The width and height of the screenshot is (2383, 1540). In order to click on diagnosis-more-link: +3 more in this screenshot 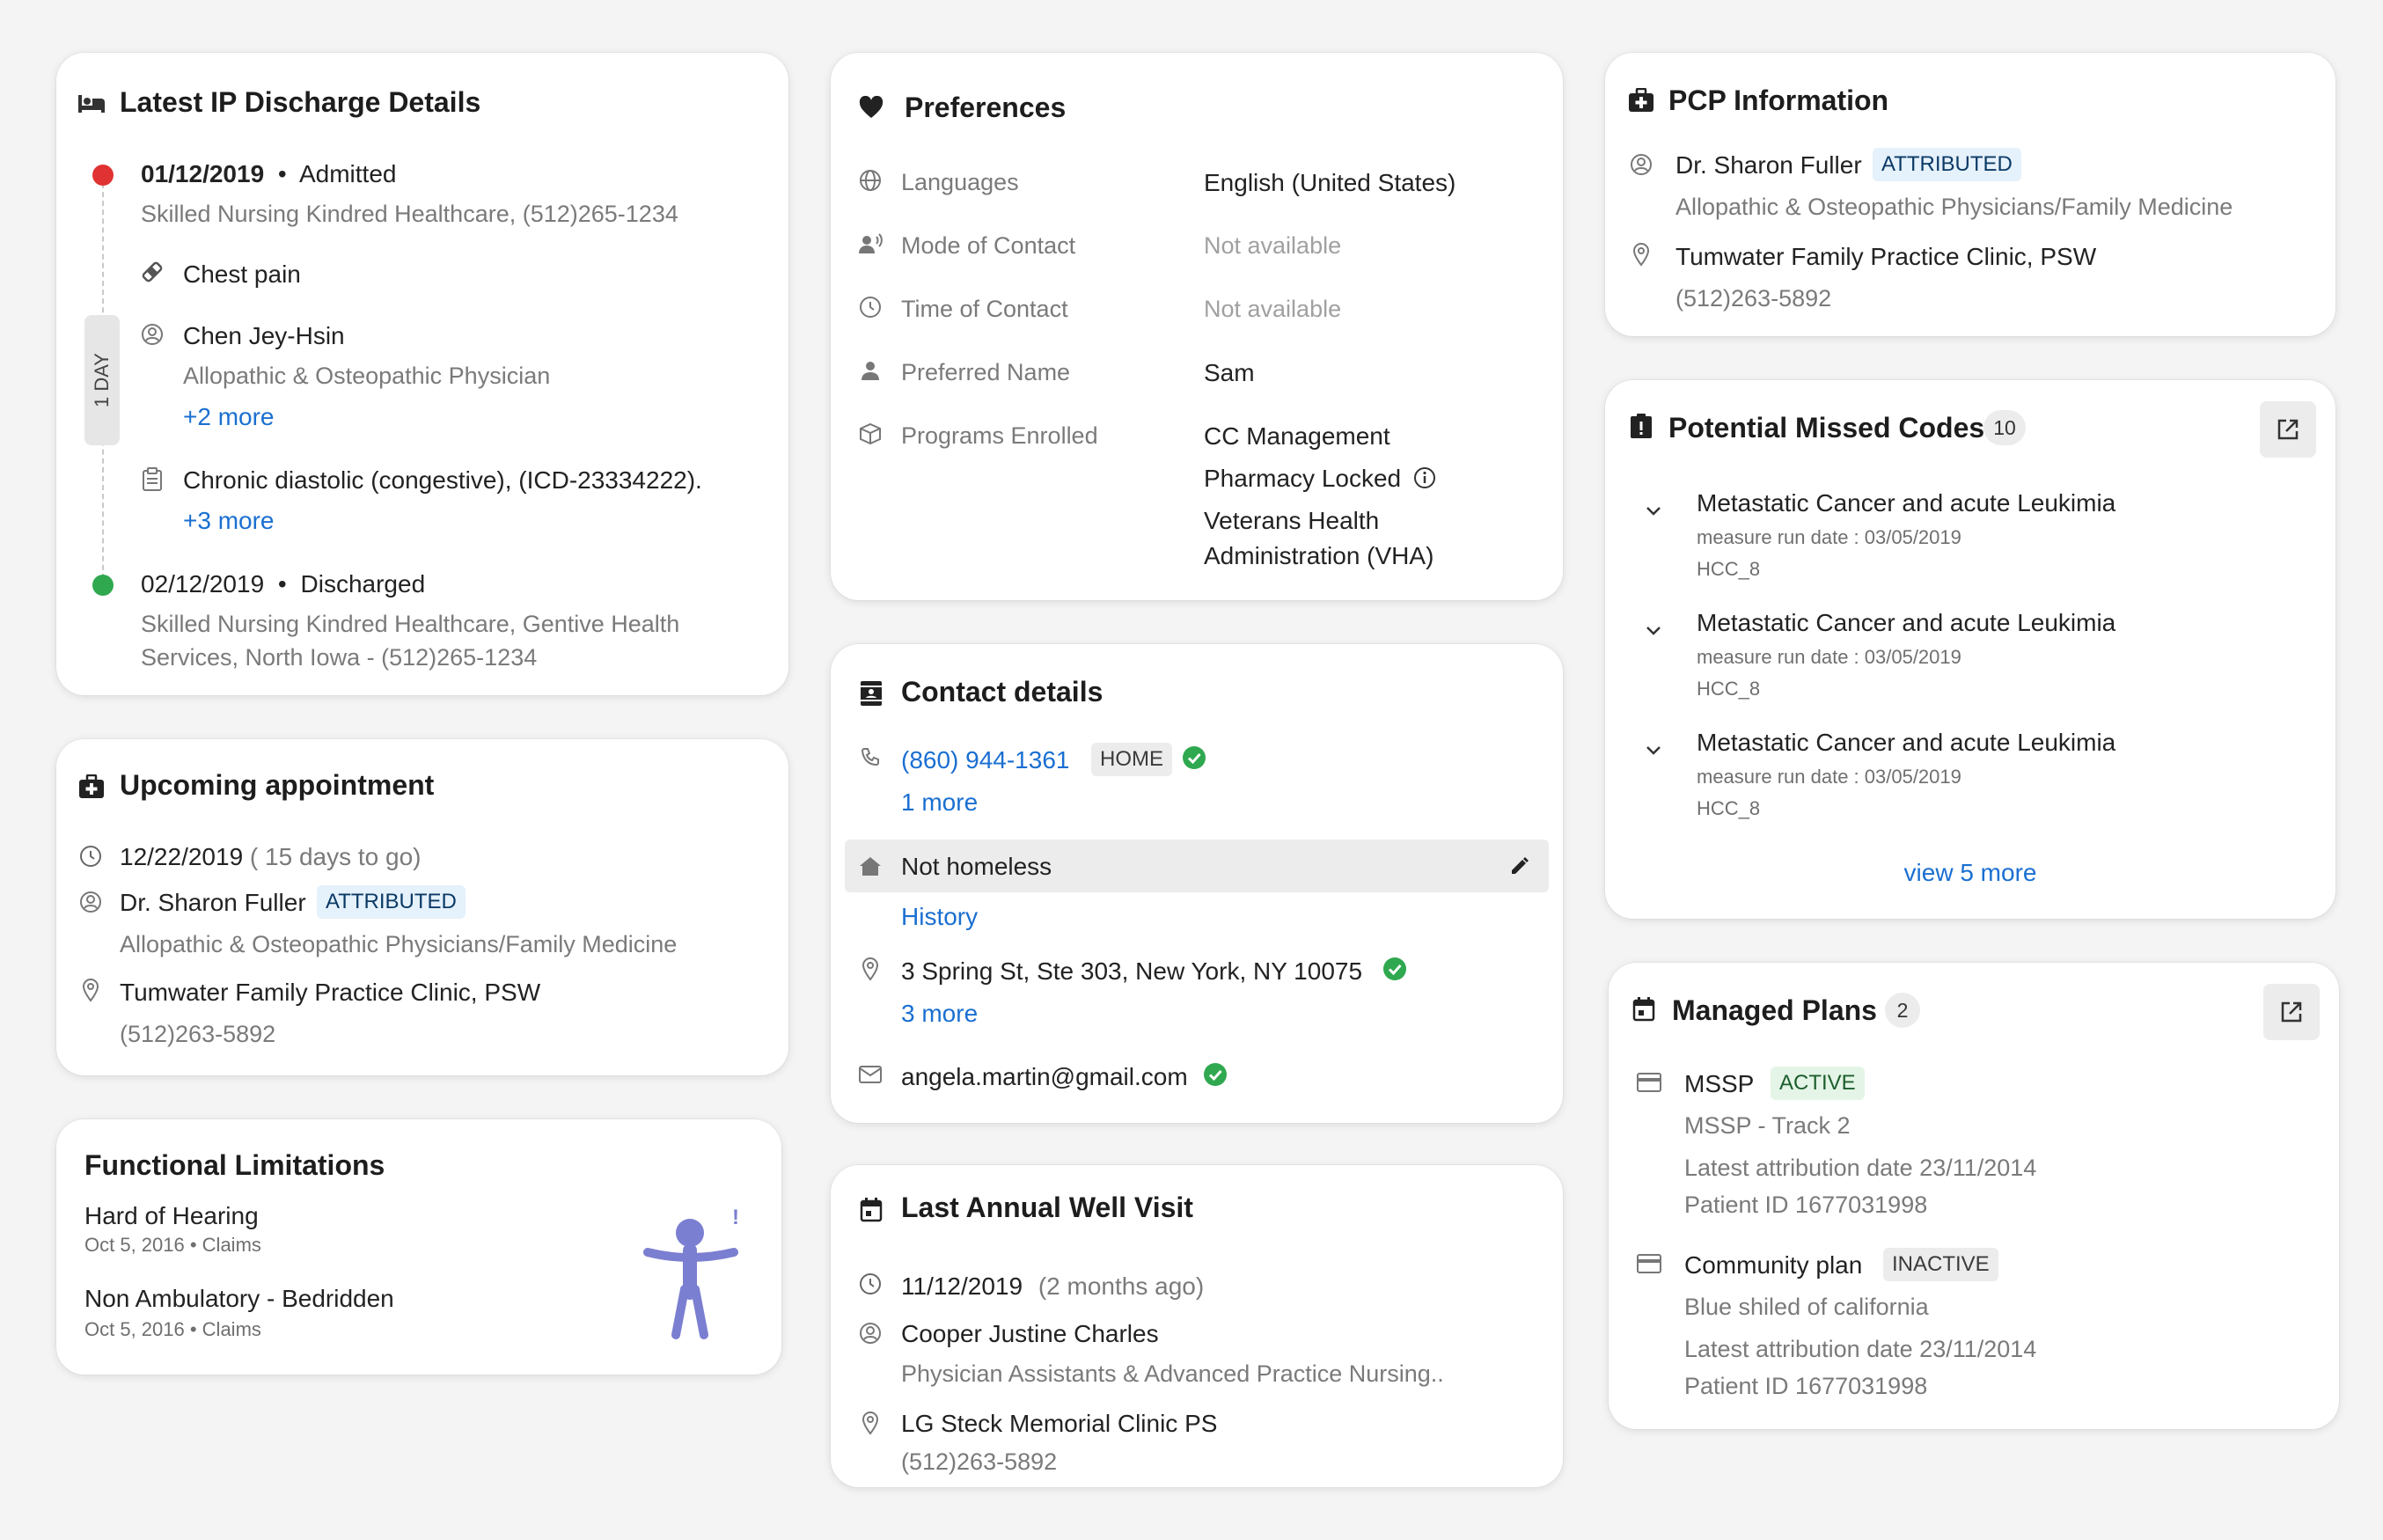, I will do `click(229, 521)`.